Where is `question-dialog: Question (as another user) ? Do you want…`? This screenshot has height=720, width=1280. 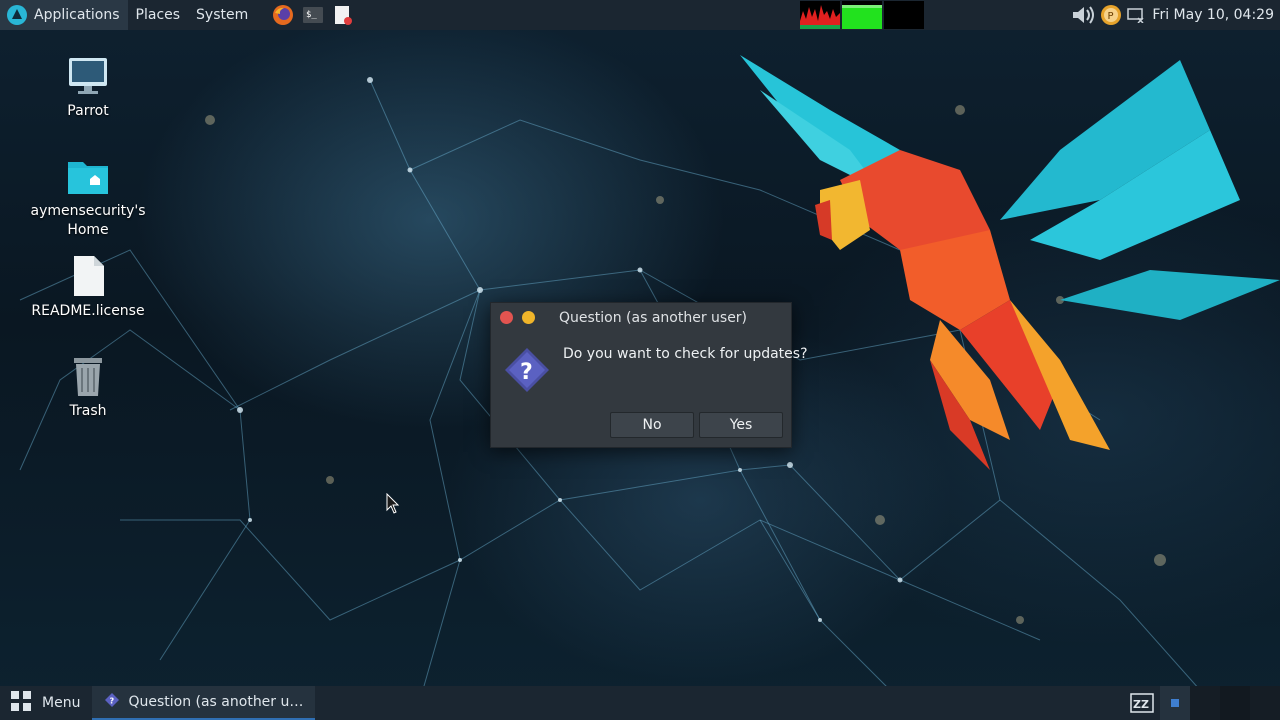
question-dialog: Question (as another user) ? Do you want… is located at coordinates (649, 375).